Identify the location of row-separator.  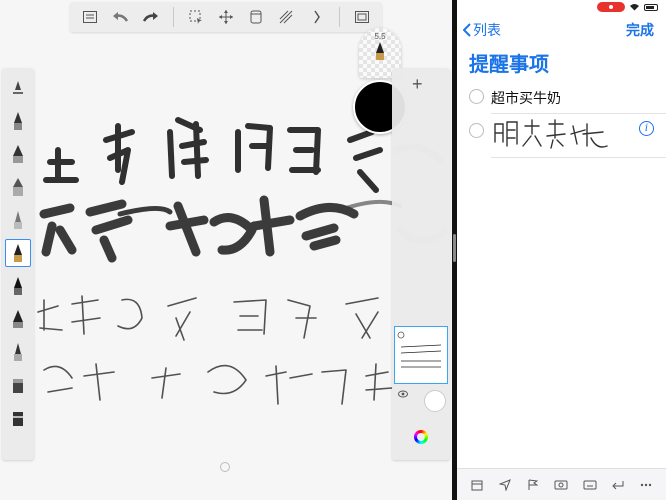
(578, 157).